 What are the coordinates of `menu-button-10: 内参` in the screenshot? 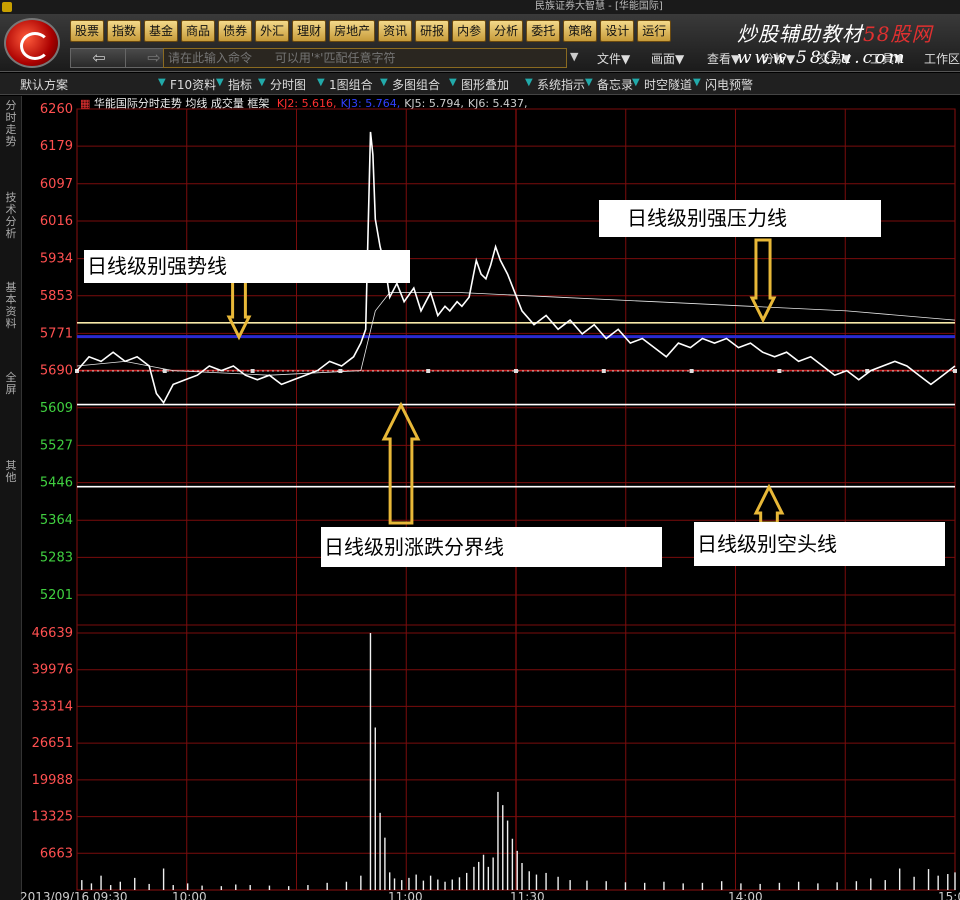 It's located at (469, 31).